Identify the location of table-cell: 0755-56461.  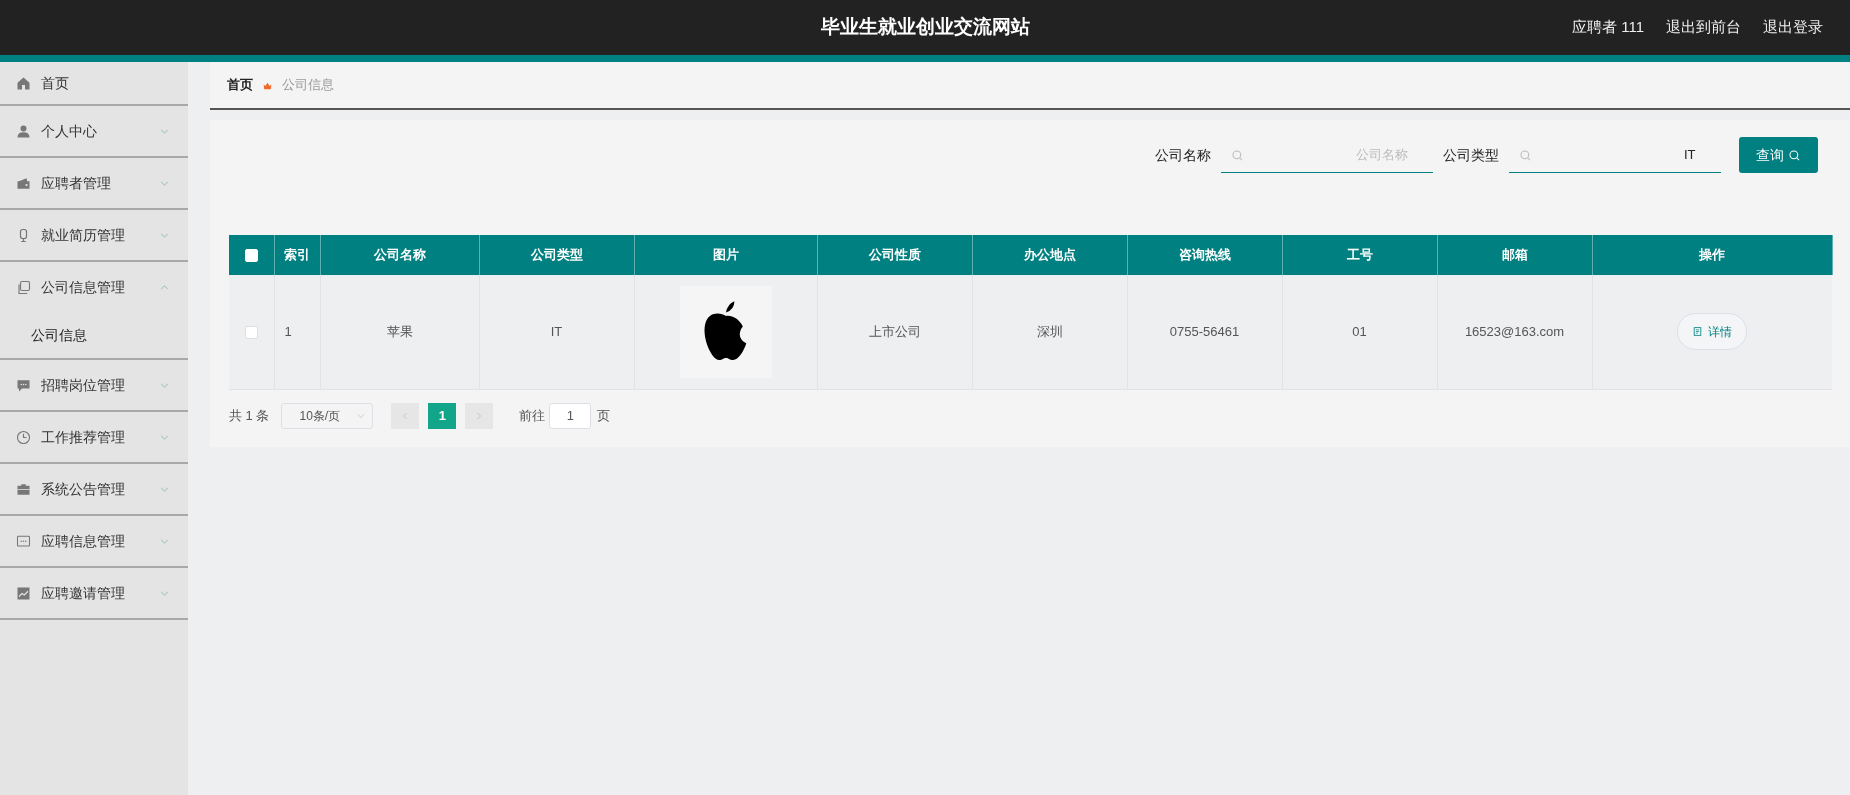
(1204, 331).